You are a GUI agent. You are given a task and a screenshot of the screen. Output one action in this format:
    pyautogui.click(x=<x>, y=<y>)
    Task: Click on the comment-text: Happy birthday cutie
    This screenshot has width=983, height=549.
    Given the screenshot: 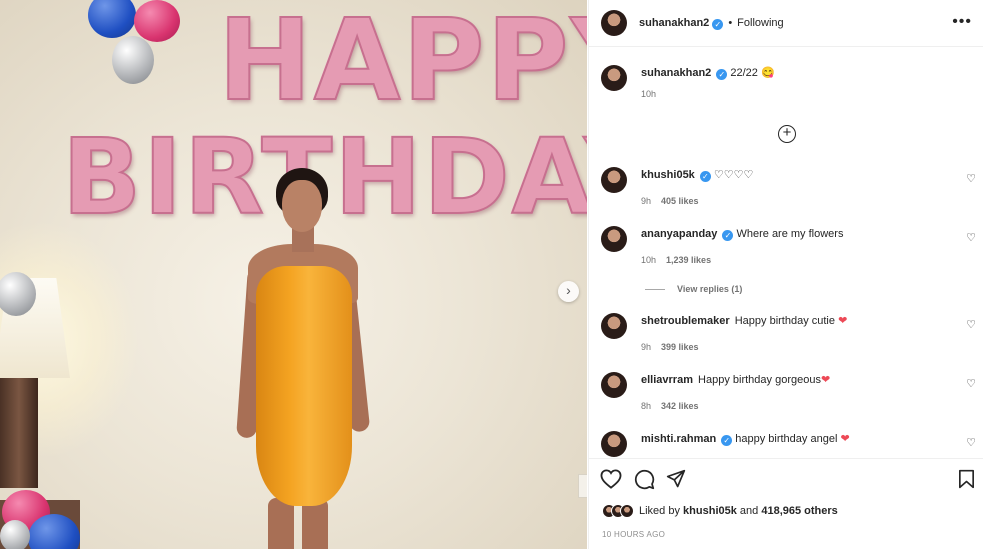 What is the action you would take?
    pyautogui.click(x=784, y=321)
    